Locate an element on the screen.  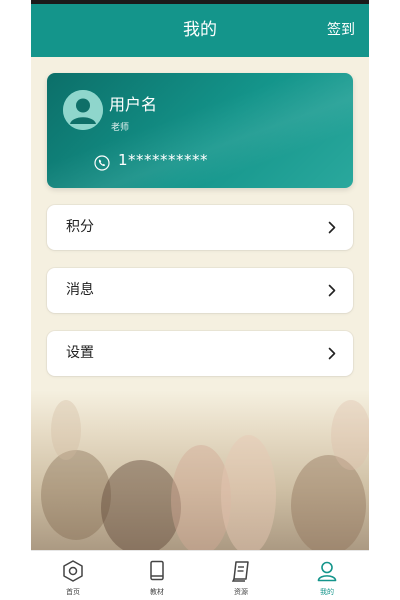
signin-button: 签到 is located at coordinates (341, 30).